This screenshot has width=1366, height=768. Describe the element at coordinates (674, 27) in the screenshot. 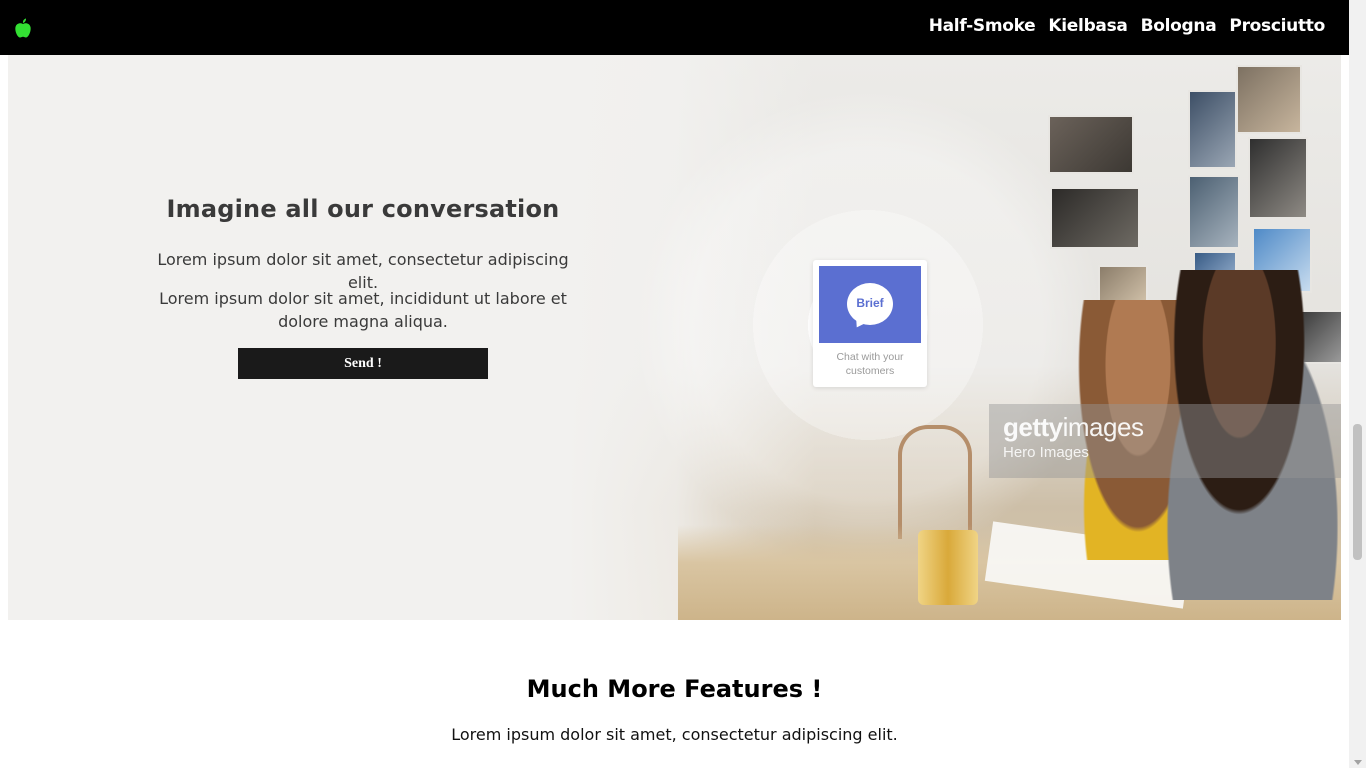

I see `top-navbar: Half-Smoke Kielbasa Bologna Prosciutto` at that location.